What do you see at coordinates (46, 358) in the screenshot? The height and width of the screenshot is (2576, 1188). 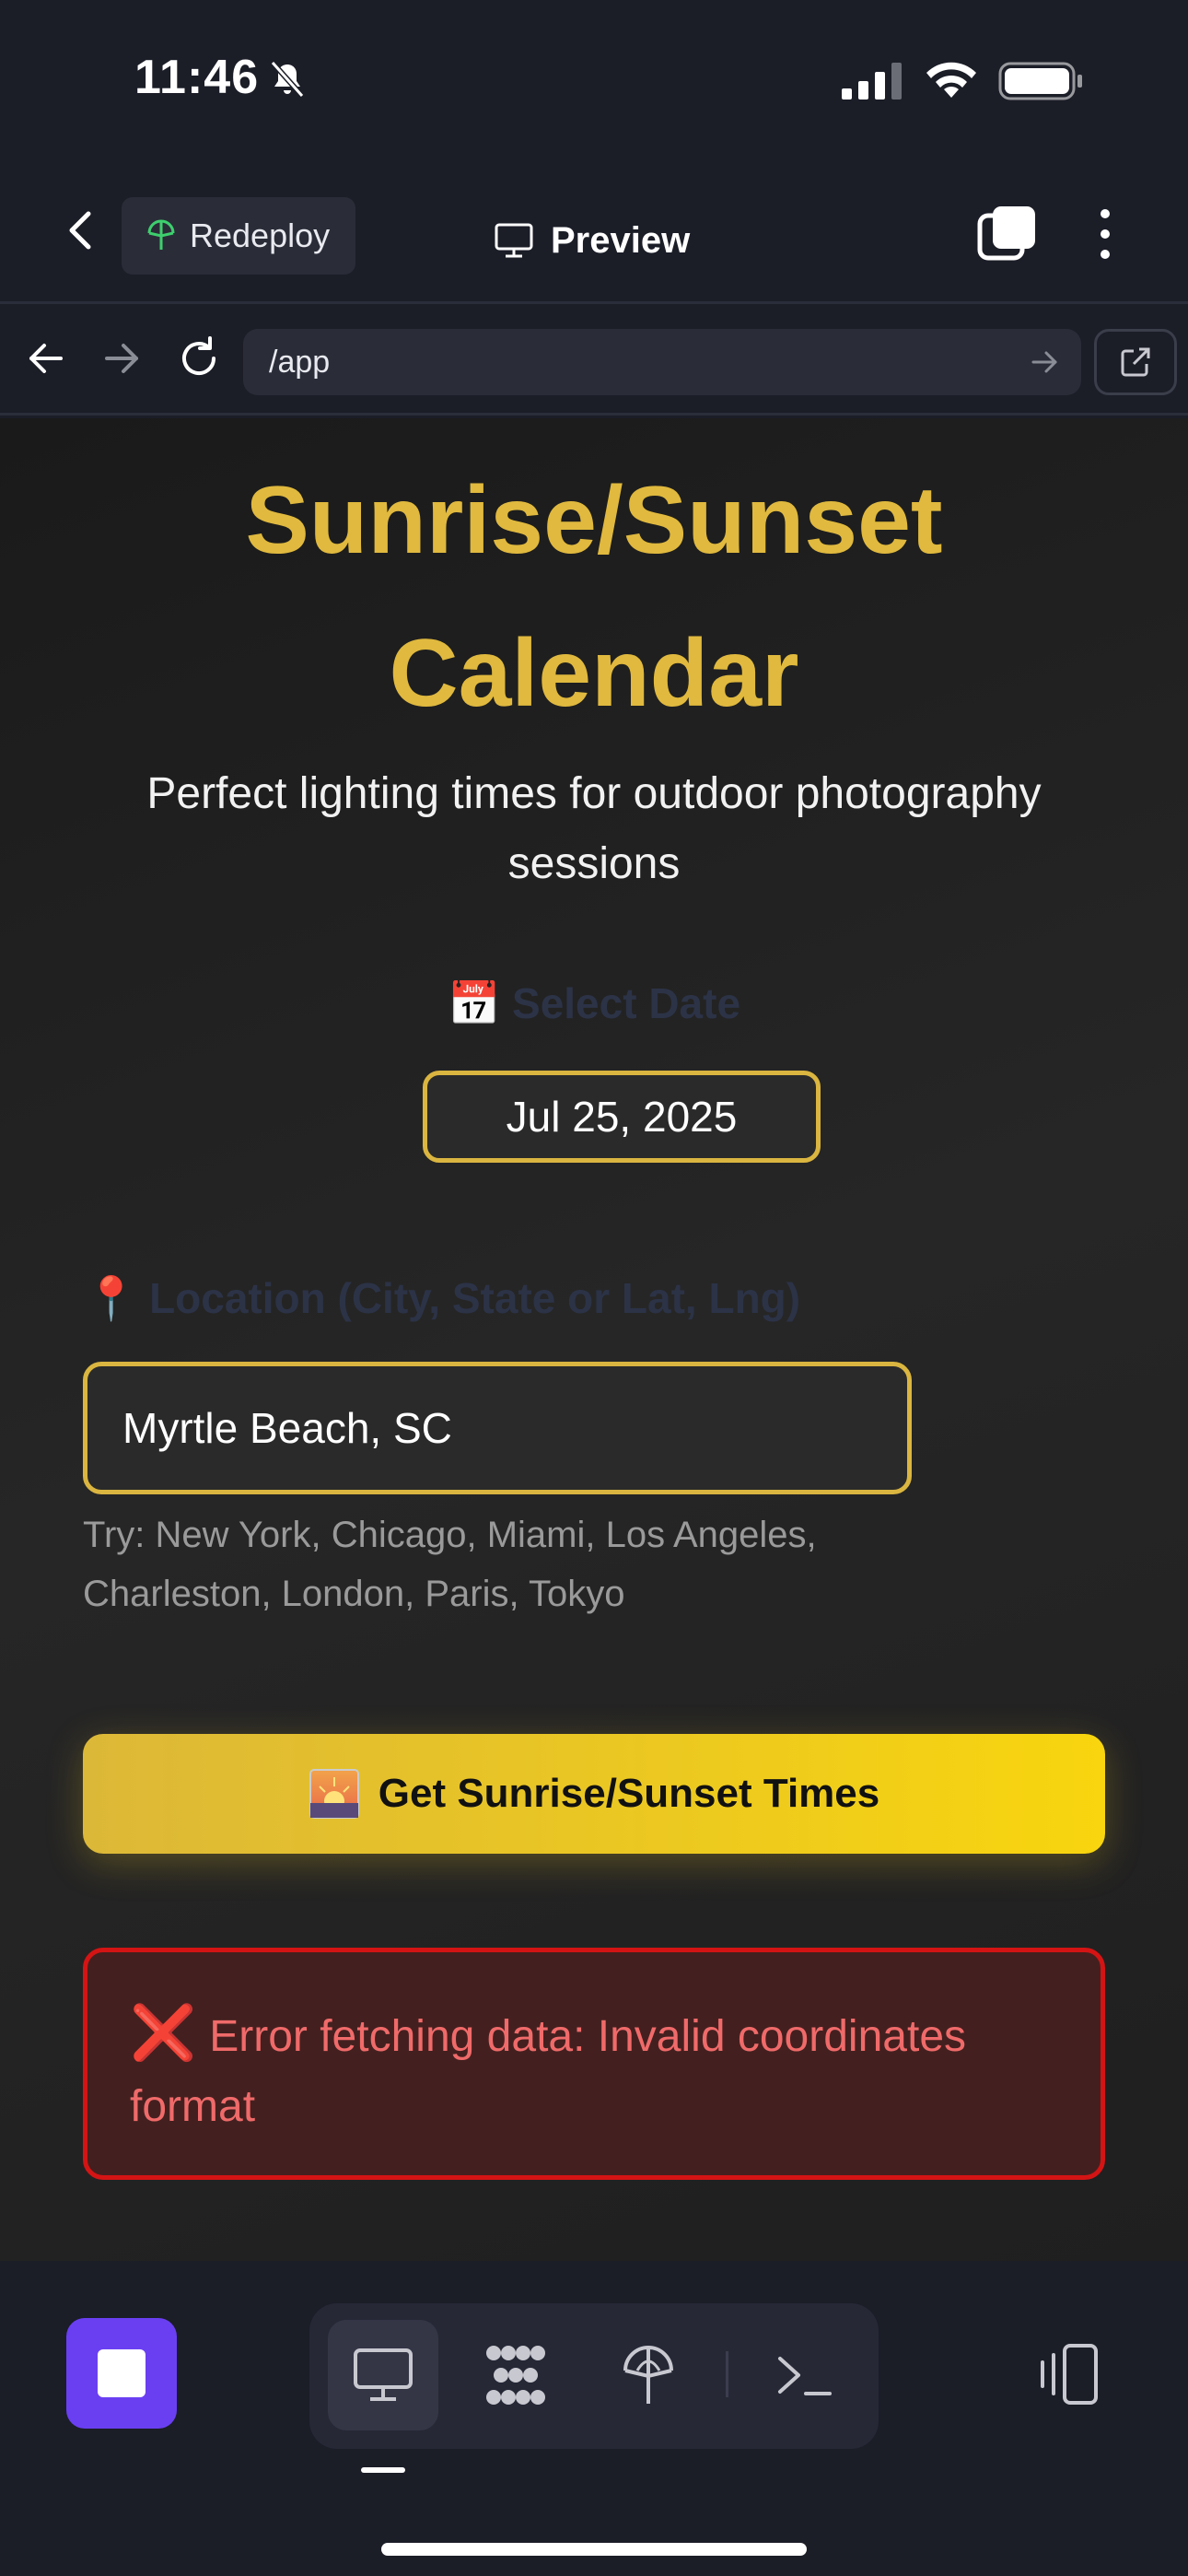 I see `browser-back-icon` at bounding box center [46, 358].